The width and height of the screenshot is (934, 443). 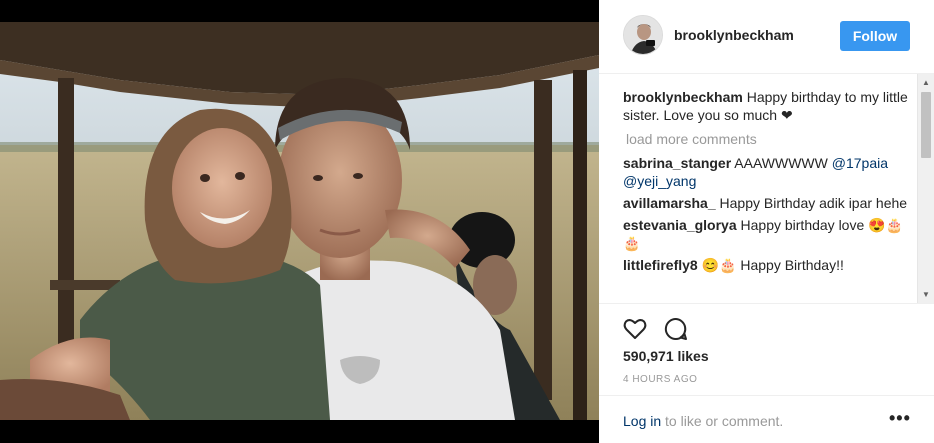 I want to click on post-footer: Log in to like or comment. •••, so click(x=766, y=419).